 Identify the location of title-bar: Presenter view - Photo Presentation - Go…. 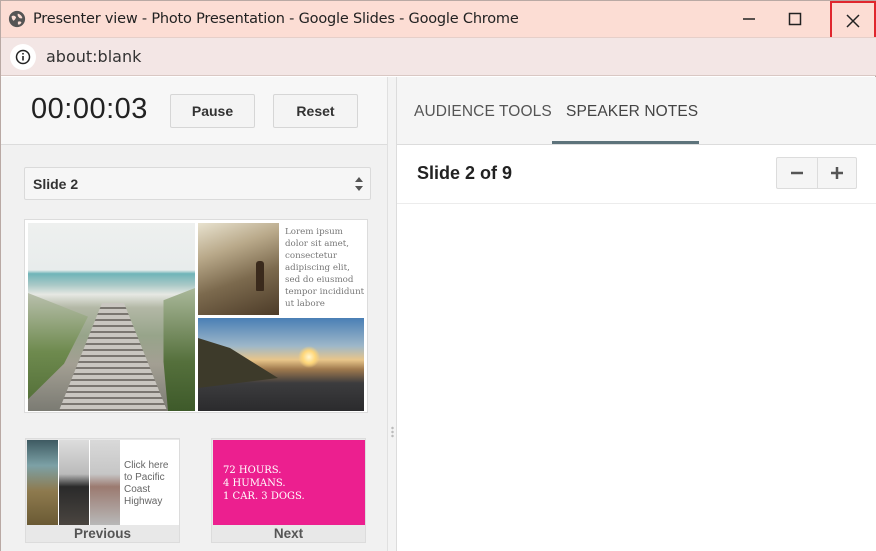
(438, 21).